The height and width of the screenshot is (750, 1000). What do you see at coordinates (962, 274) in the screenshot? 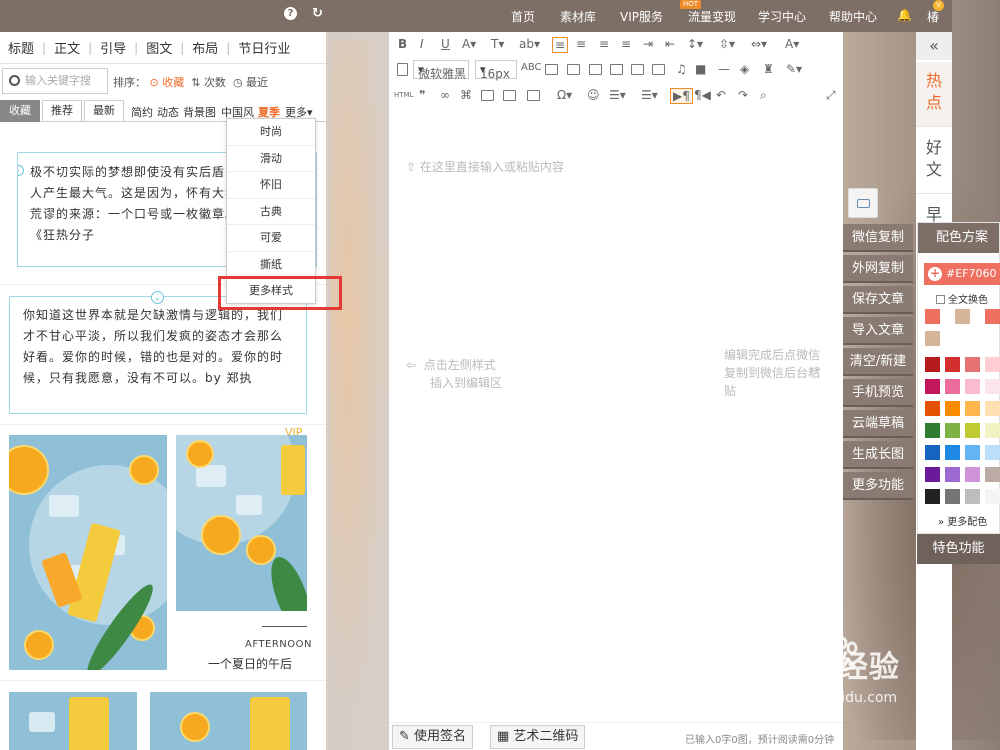
I see `current-color: + #EF7060` at bounding box center [962, 274].